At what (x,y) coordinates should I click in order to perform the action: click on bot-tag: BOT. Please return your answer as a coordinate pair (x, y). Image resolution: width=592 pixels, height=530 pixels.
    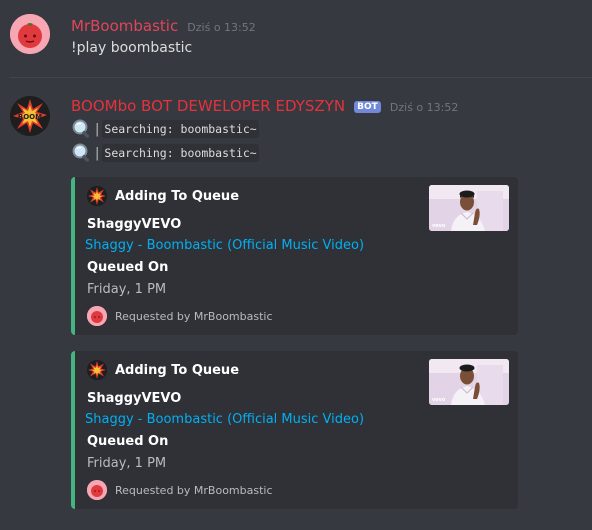
    Looking at the image, I should click on (367, 107).